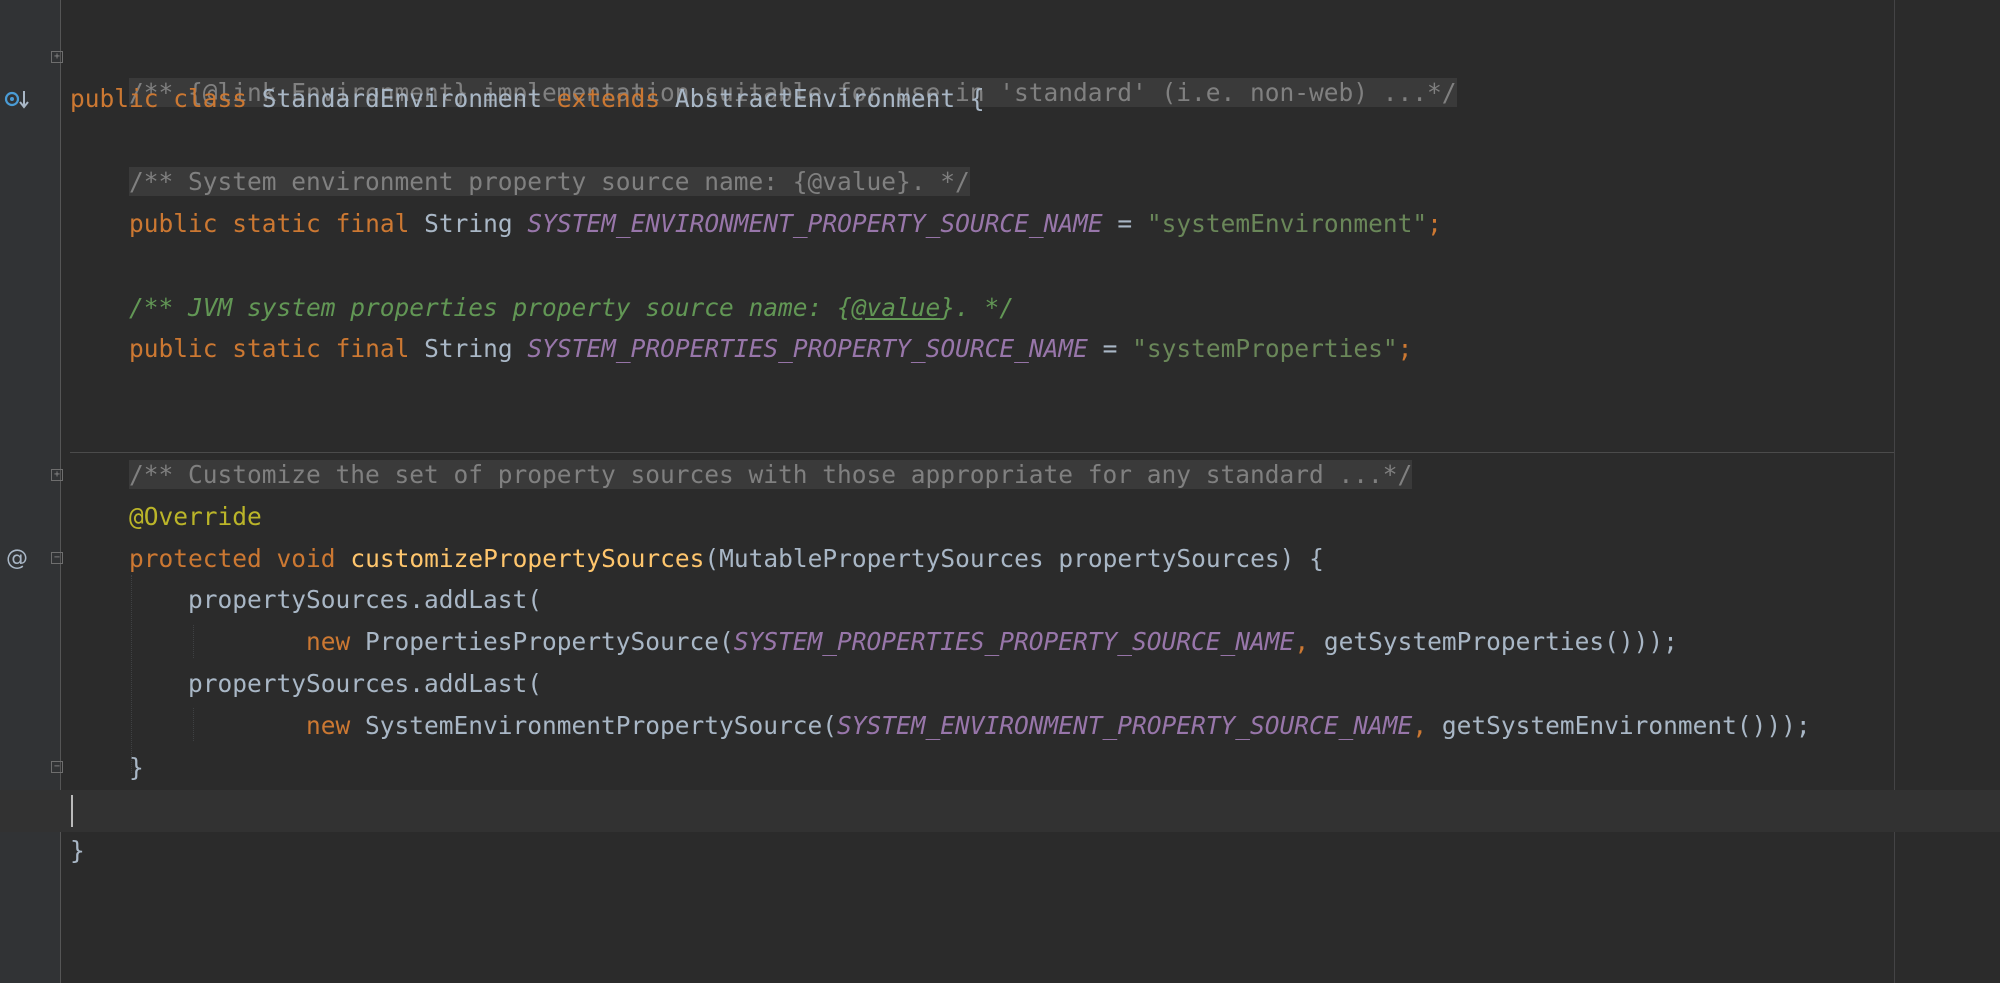 The width and height of the screenshot is (2000, 983). Describe the element at coordinates (1500, 641) in the screenshot. I see `code-token: getSystemProperties()));` at that location.